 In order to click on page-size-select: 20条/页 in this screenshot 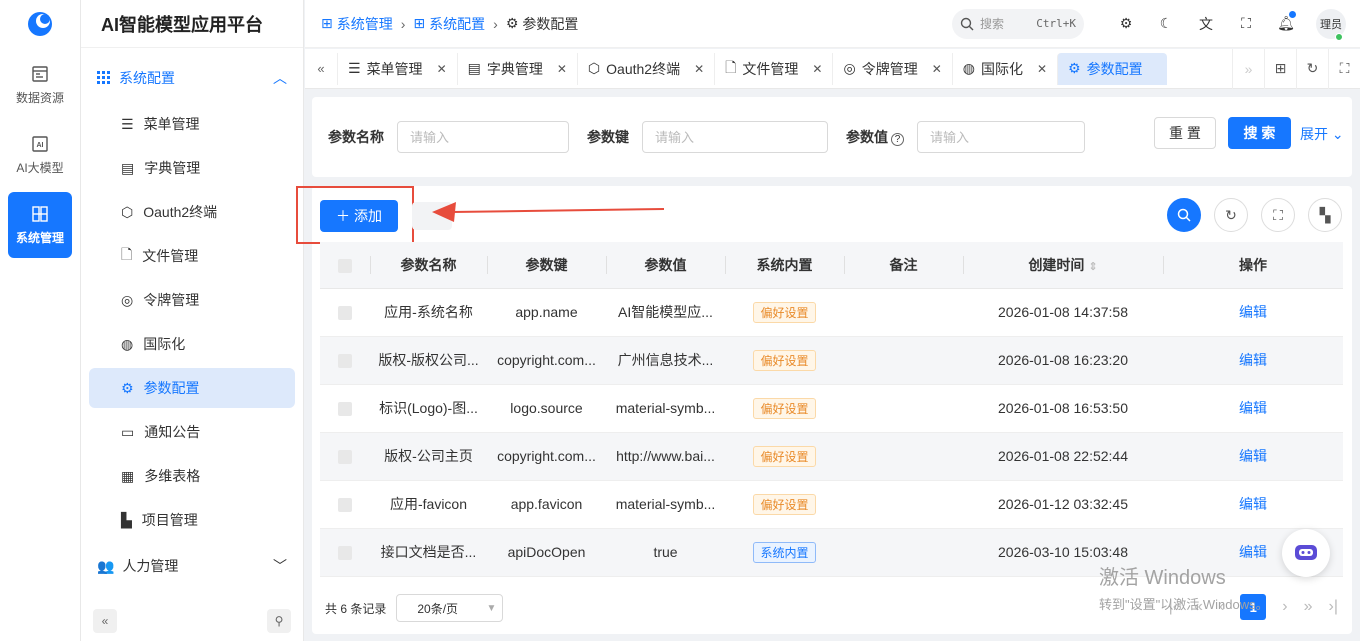, I will do `click(450, 608)`.